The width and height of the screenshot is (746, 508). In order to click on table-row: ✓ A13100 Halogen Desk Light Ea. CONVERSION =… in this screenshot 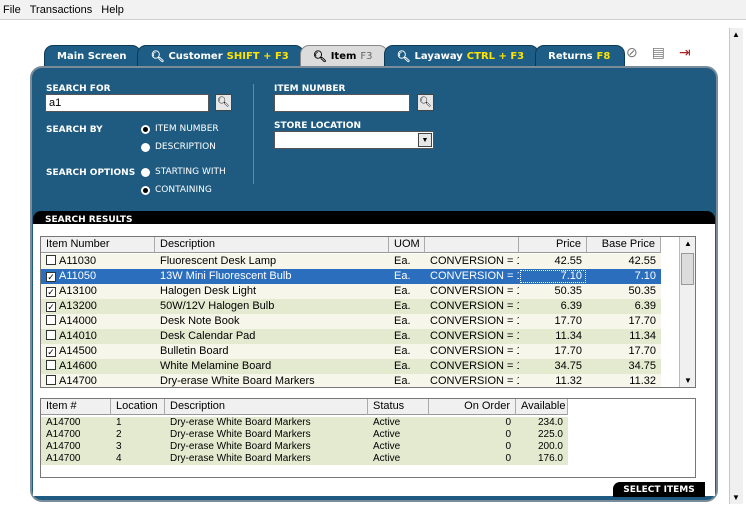, I will do `click(351, 291)`.